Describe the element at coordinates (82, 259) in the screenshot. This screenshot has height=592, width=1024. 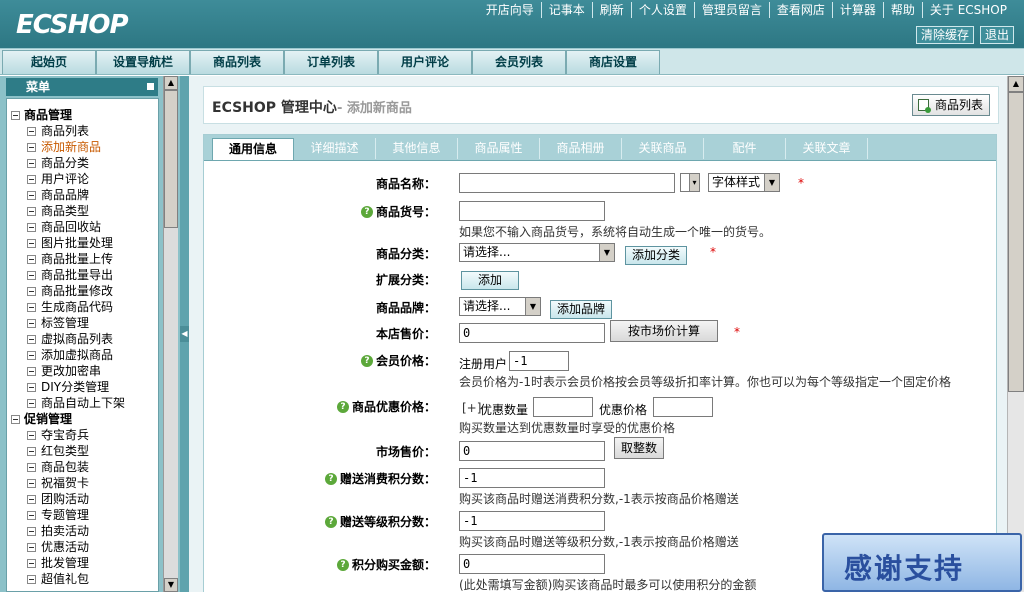
I see `sidebar-item: 商品批量上传` at that location.